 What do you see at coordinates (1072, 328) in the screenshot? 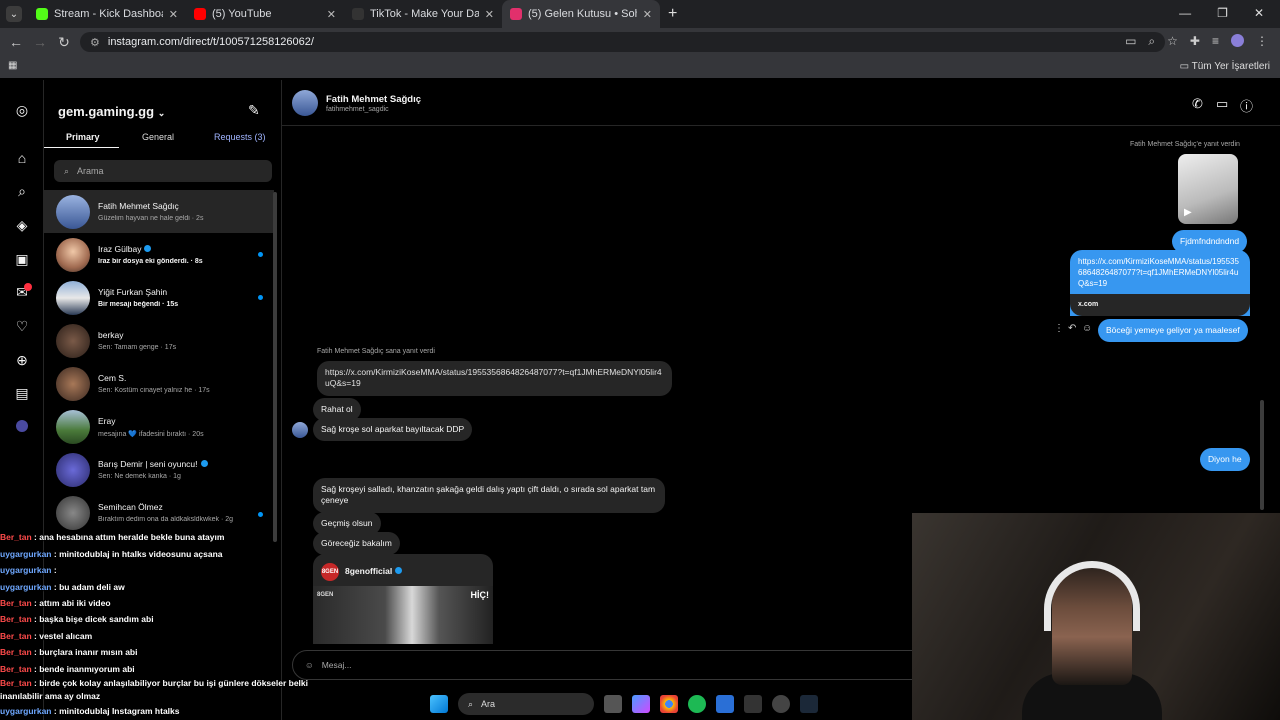
I see `reply-icon: ↶` at bounding box center [1072, 328].